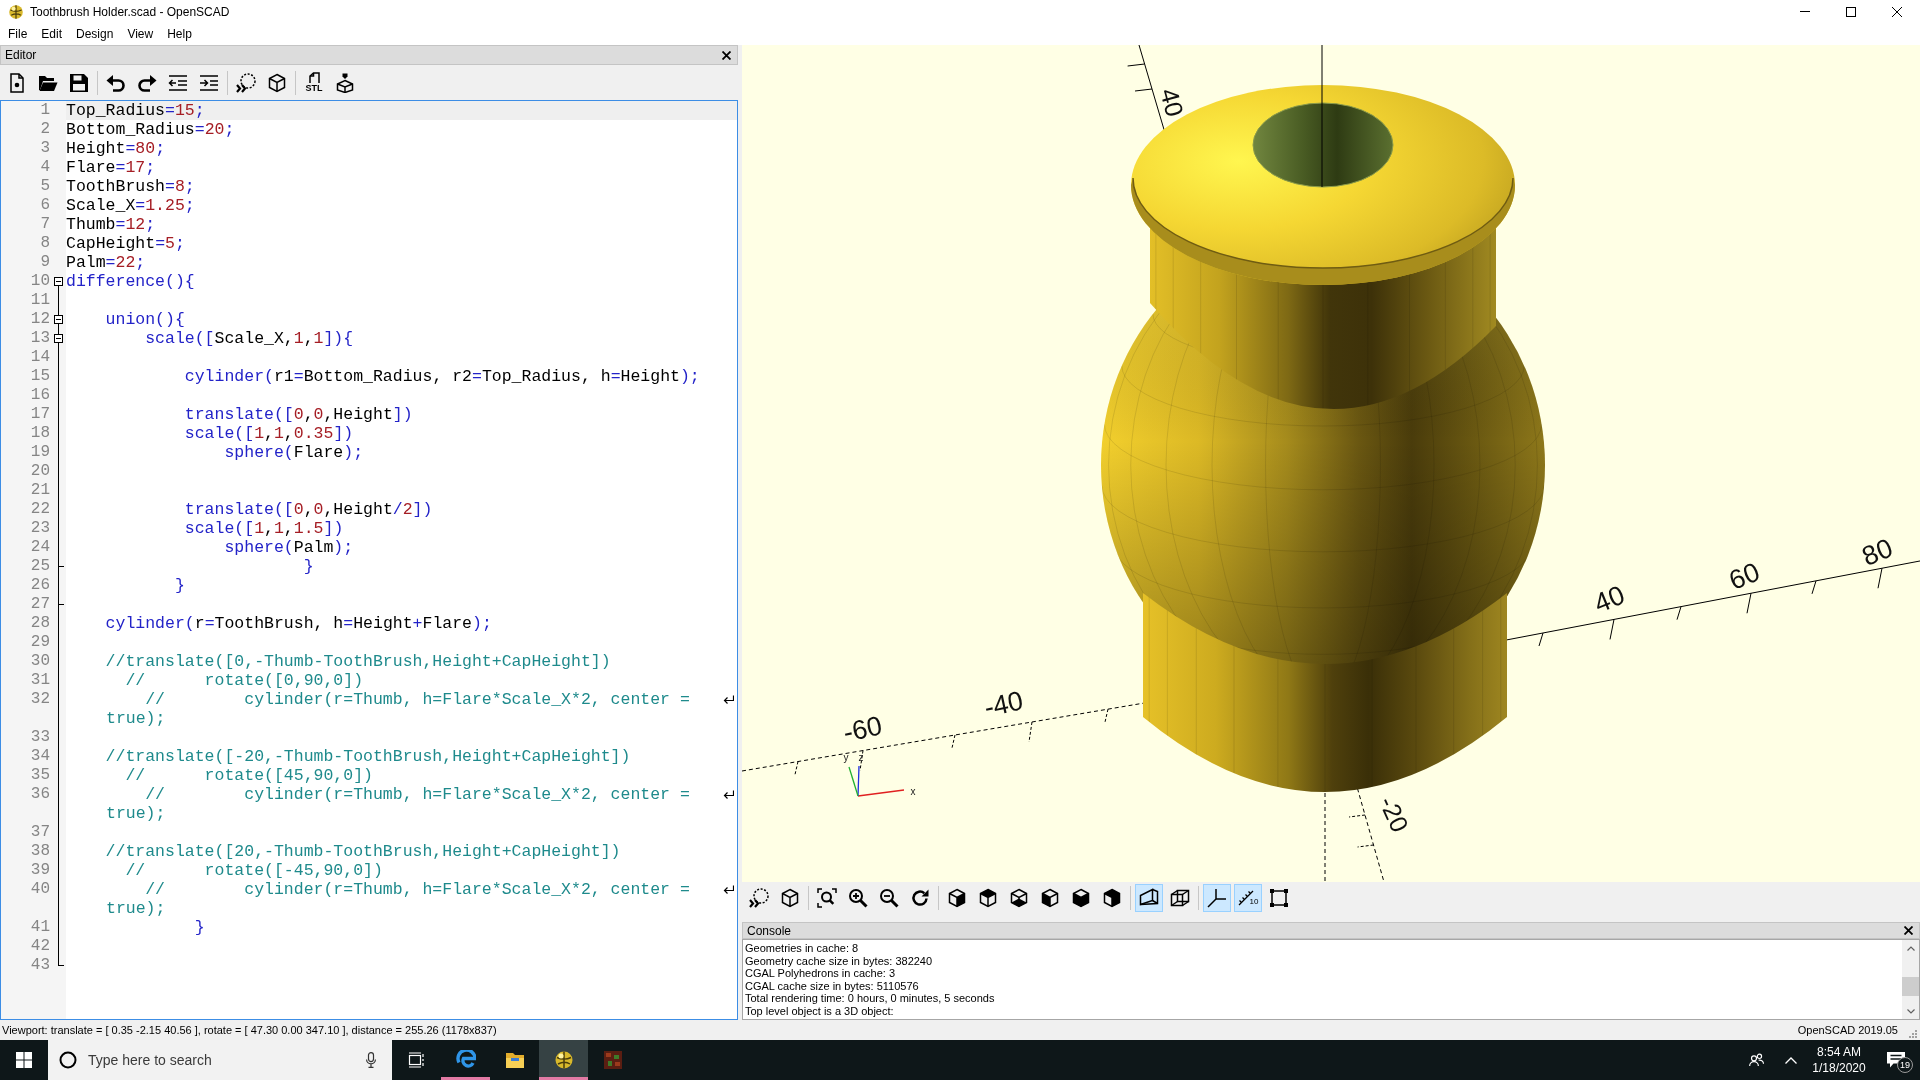 Image resolution: width=1920 pixels, height=1080 pixels. Describe the element at coordinates (150, 129) in the screenshot. I see `code-line: Bottom_Radius=20;` at that location.